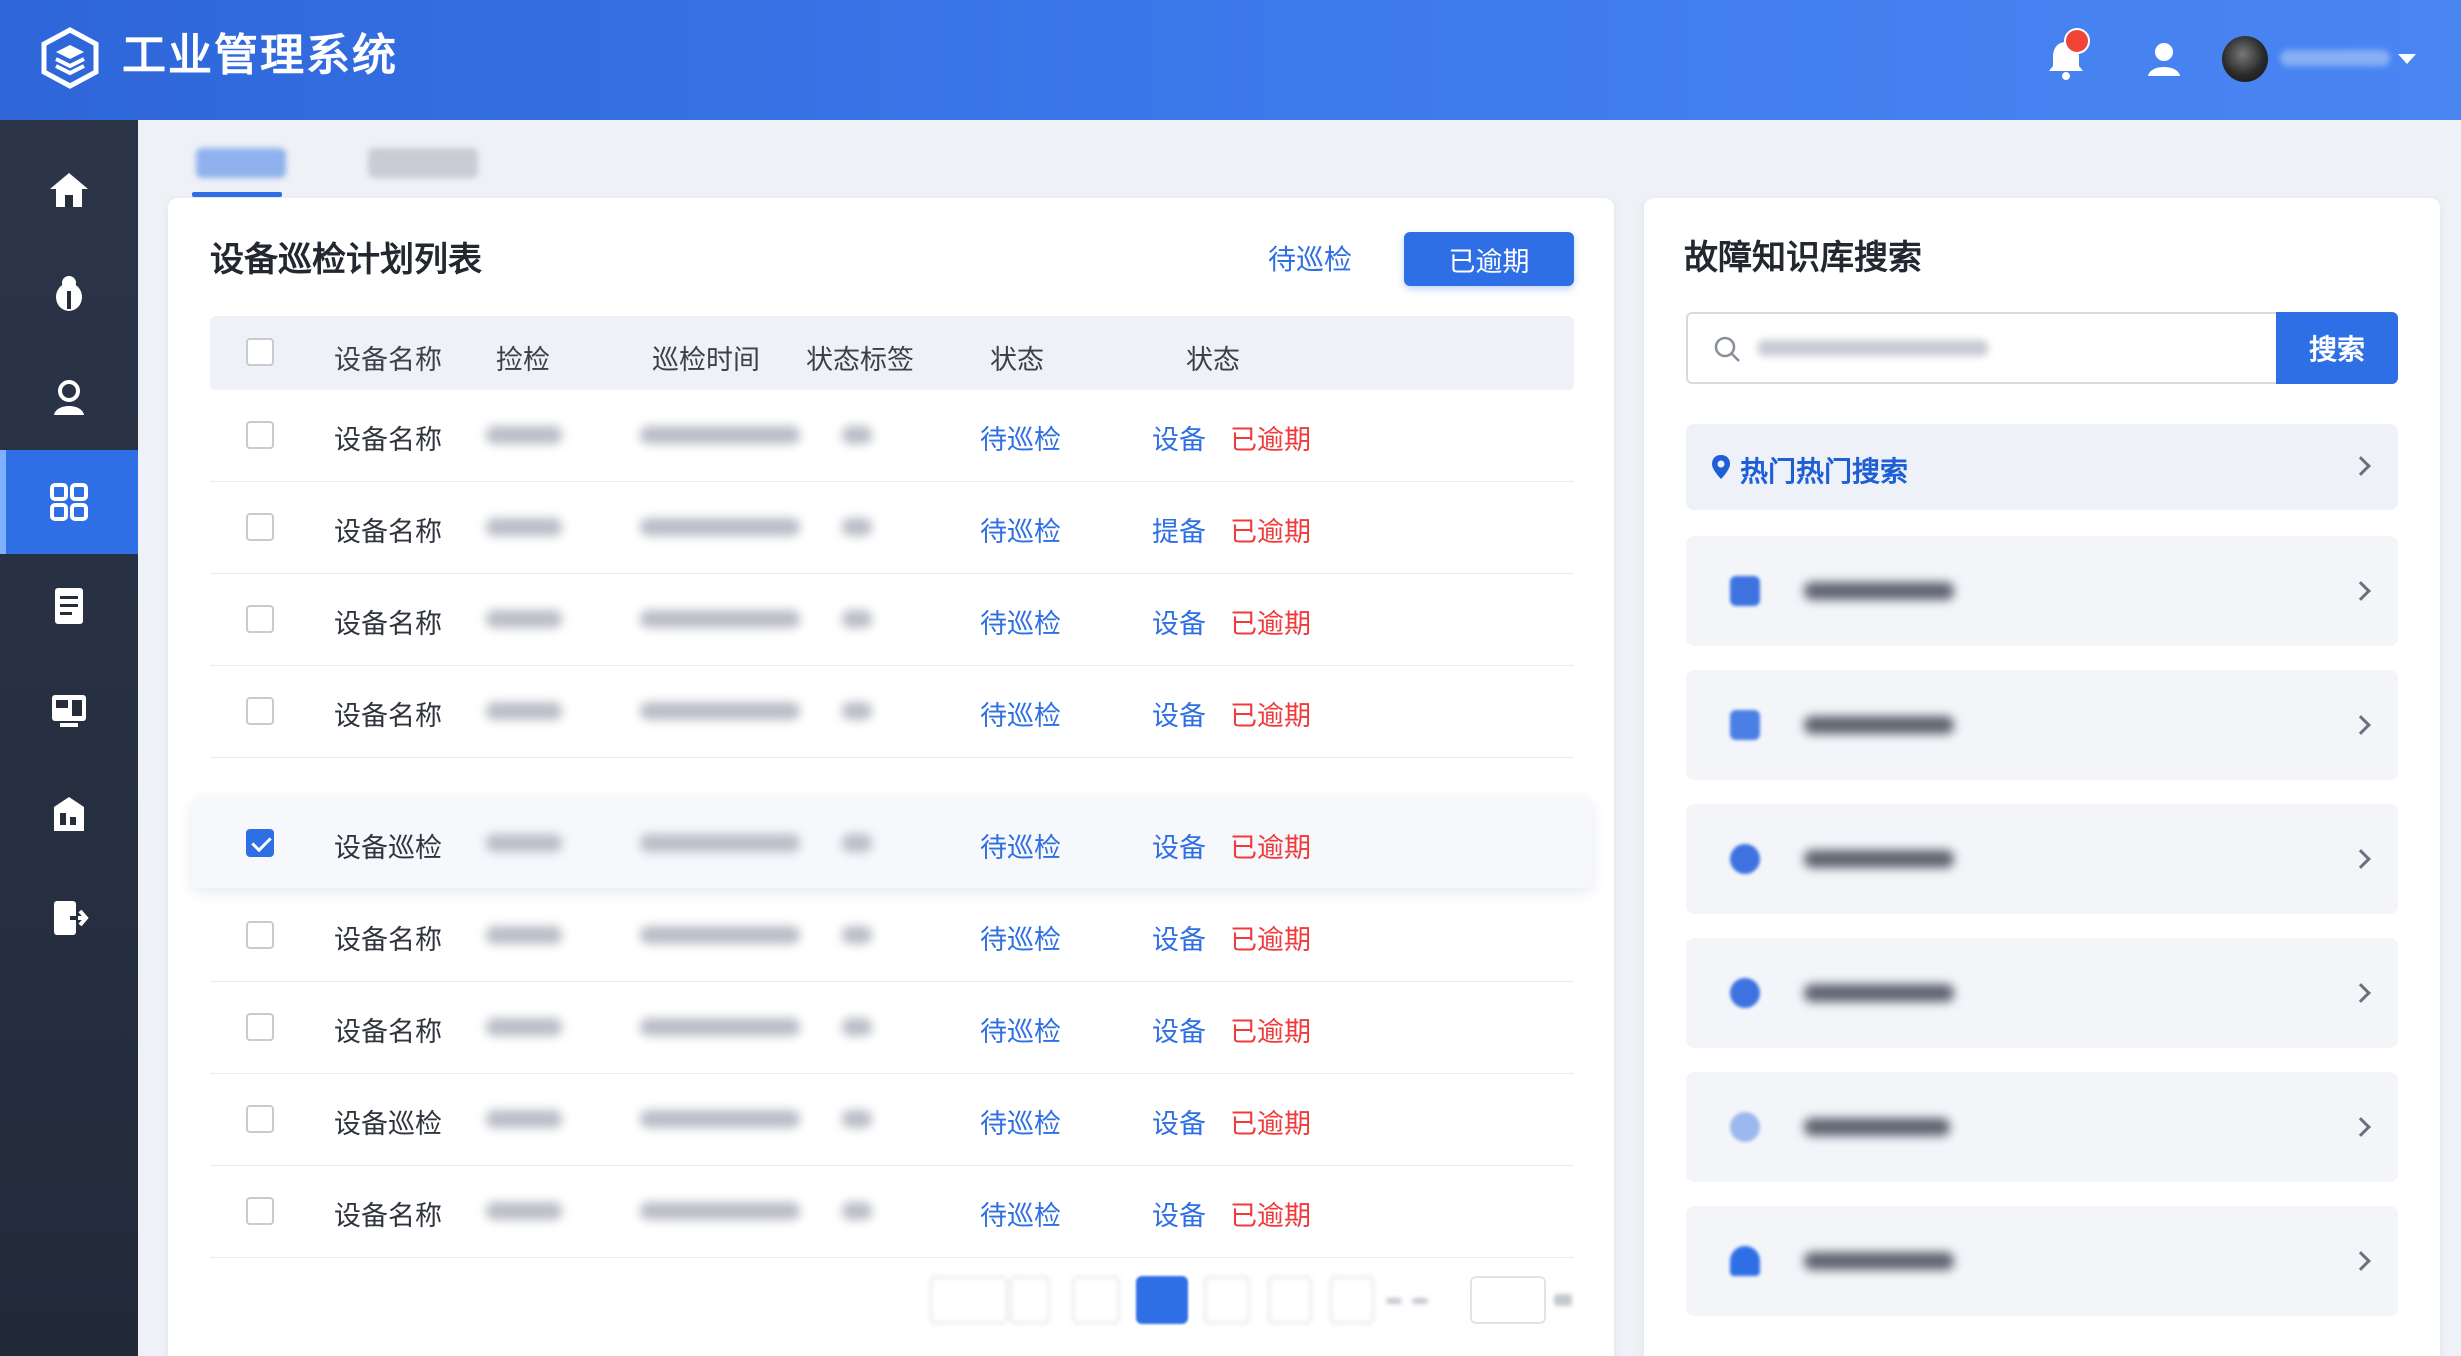  What do you see at coordinates (69, 606) in the screenshot?
I see `sidebar-item-documents` at bounding box center [69, 606].